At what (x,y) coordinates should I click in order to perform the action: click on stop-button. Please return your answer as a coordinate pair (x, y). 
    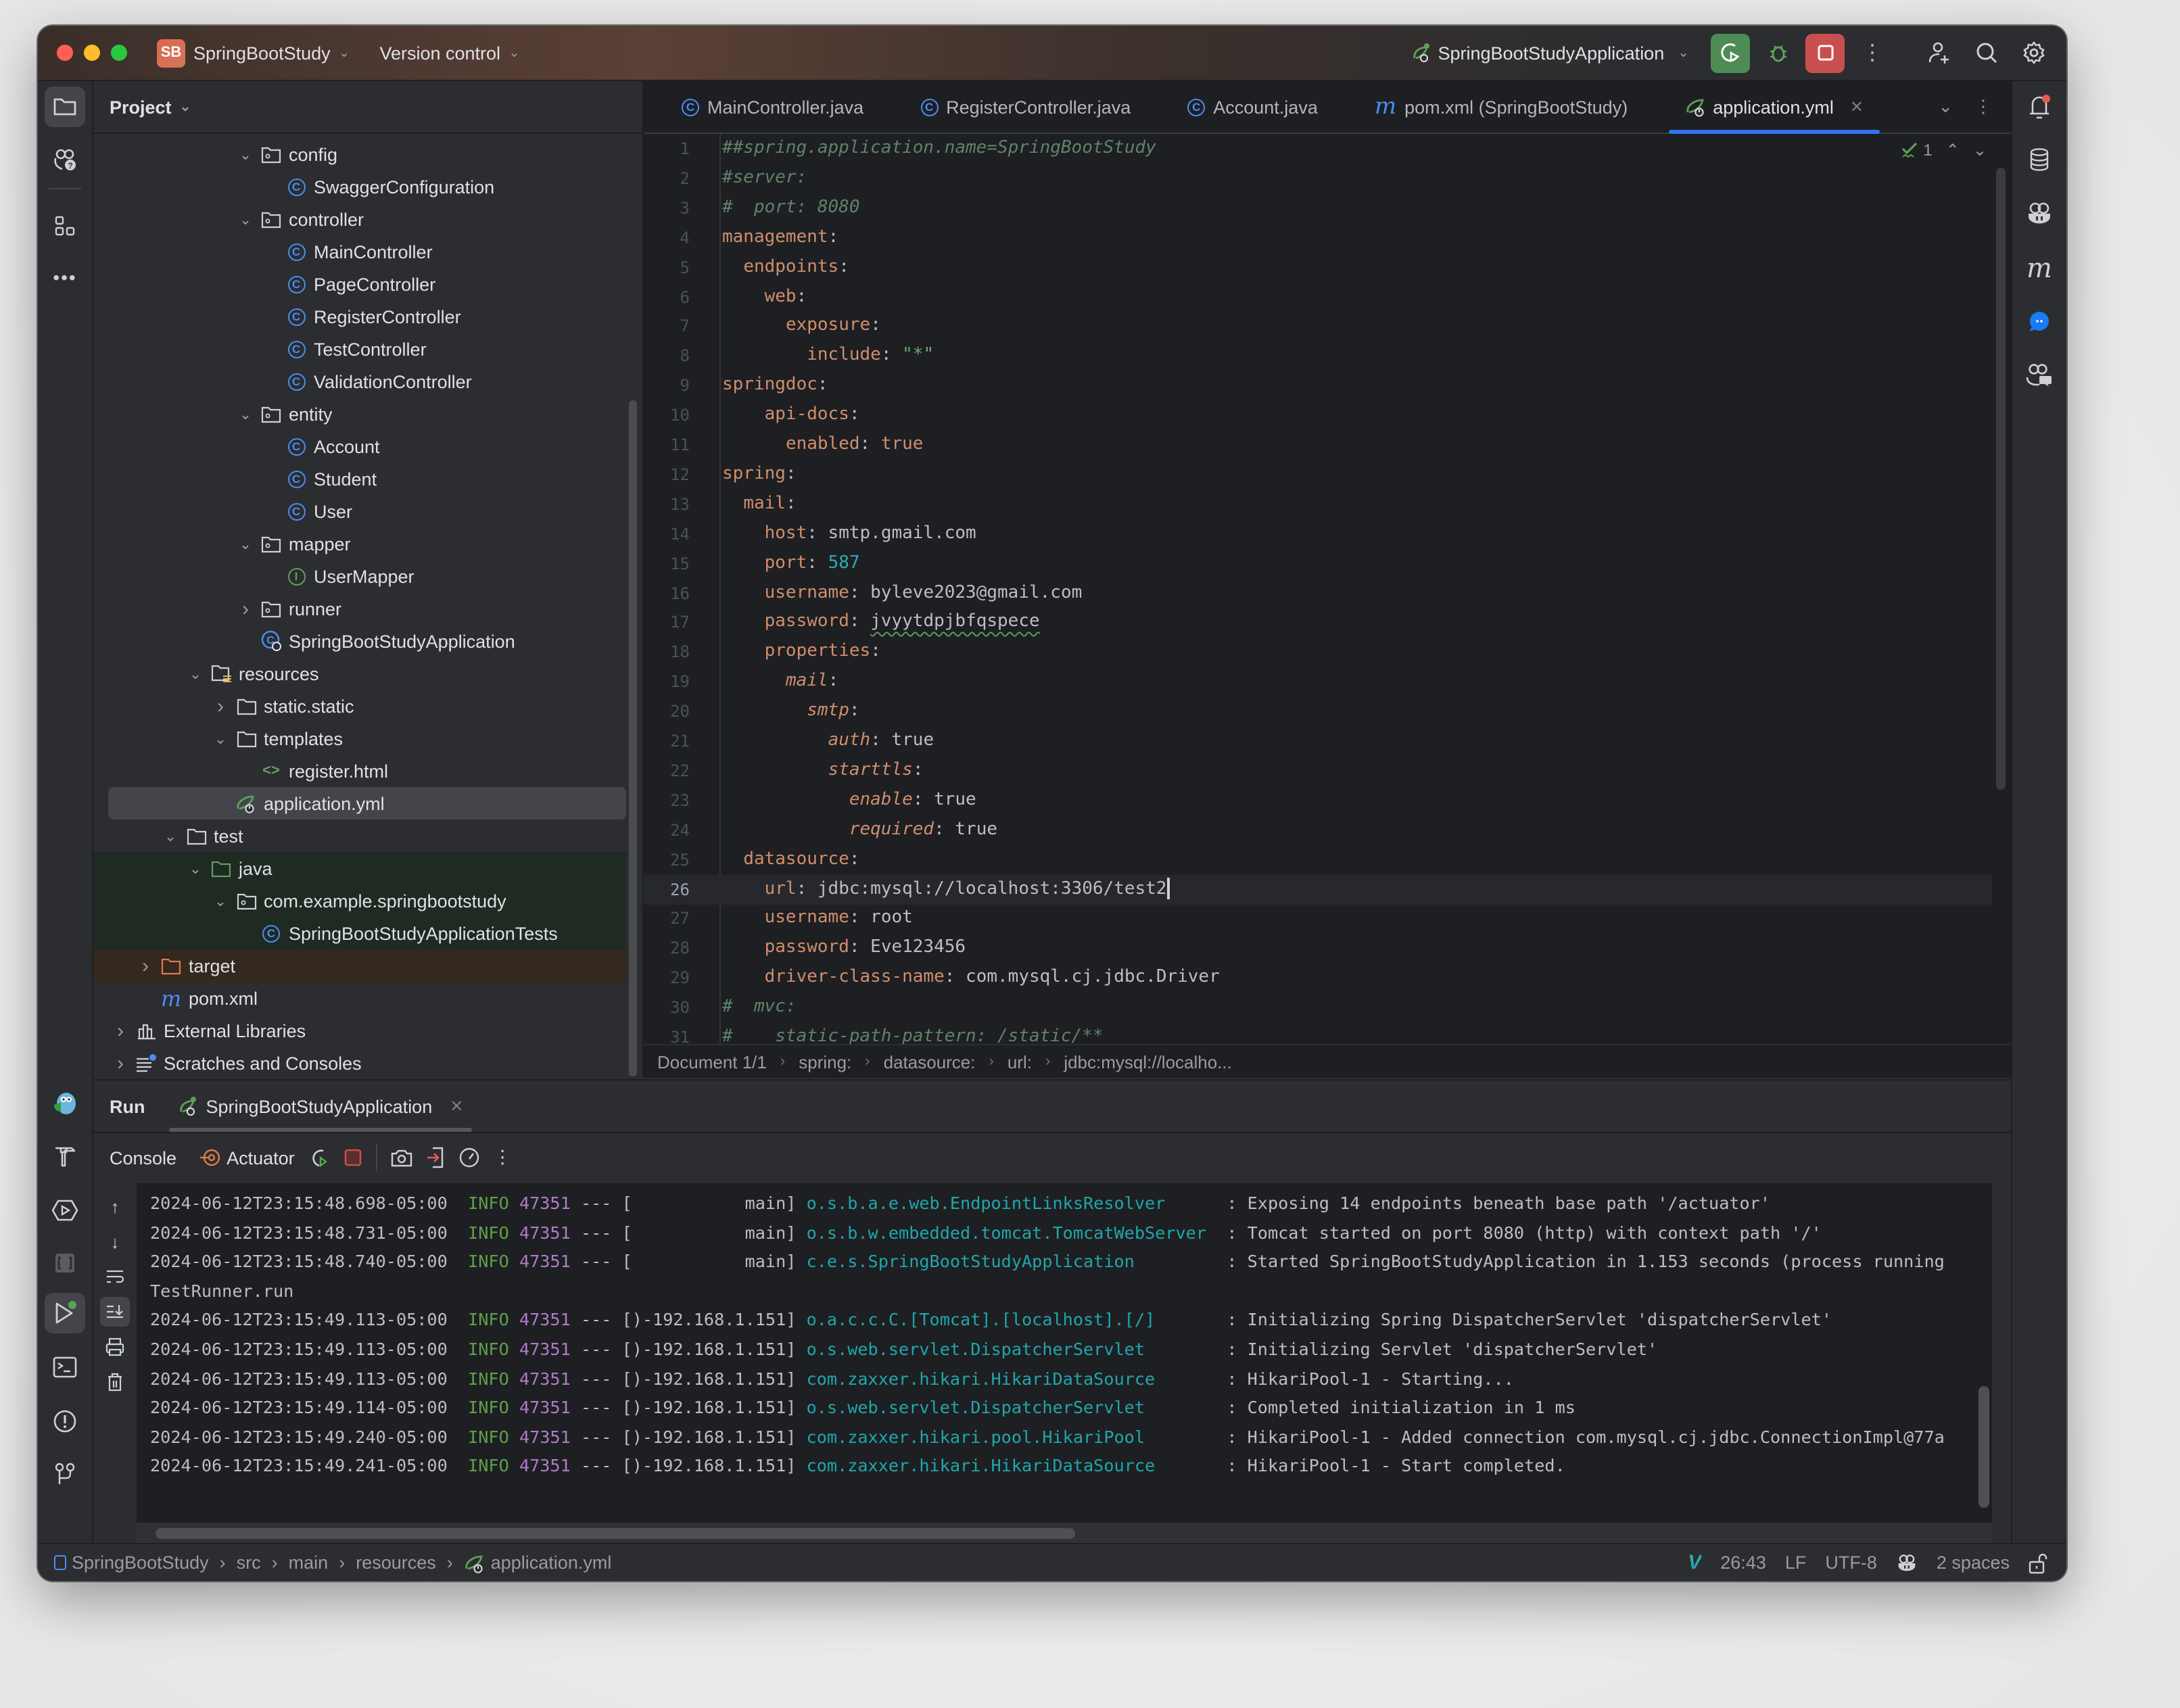
    Looking at the image, I should click on (352, 1157).